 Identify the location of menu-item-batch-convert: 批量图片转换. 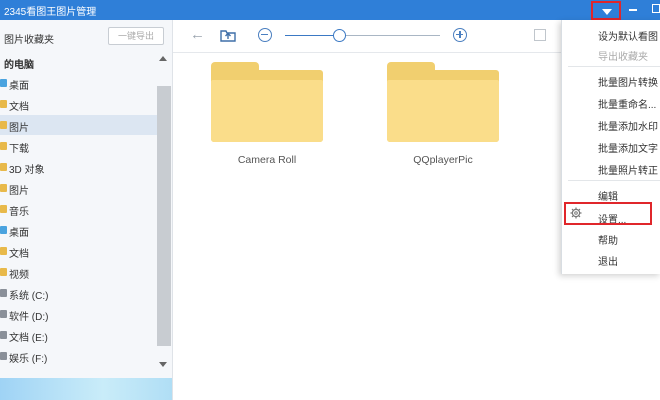
(611, 80).